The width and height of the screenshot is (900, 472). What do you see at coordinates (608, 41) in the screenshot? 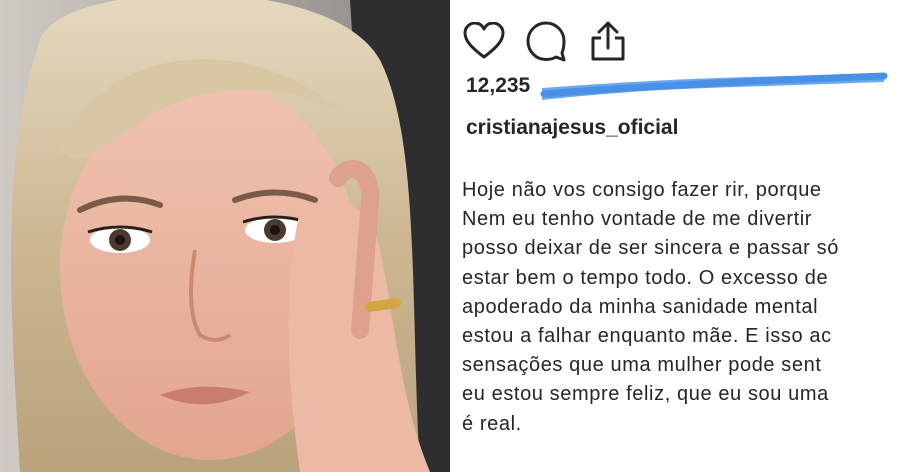
I see `share-icon` at bounding box center [608, 41].